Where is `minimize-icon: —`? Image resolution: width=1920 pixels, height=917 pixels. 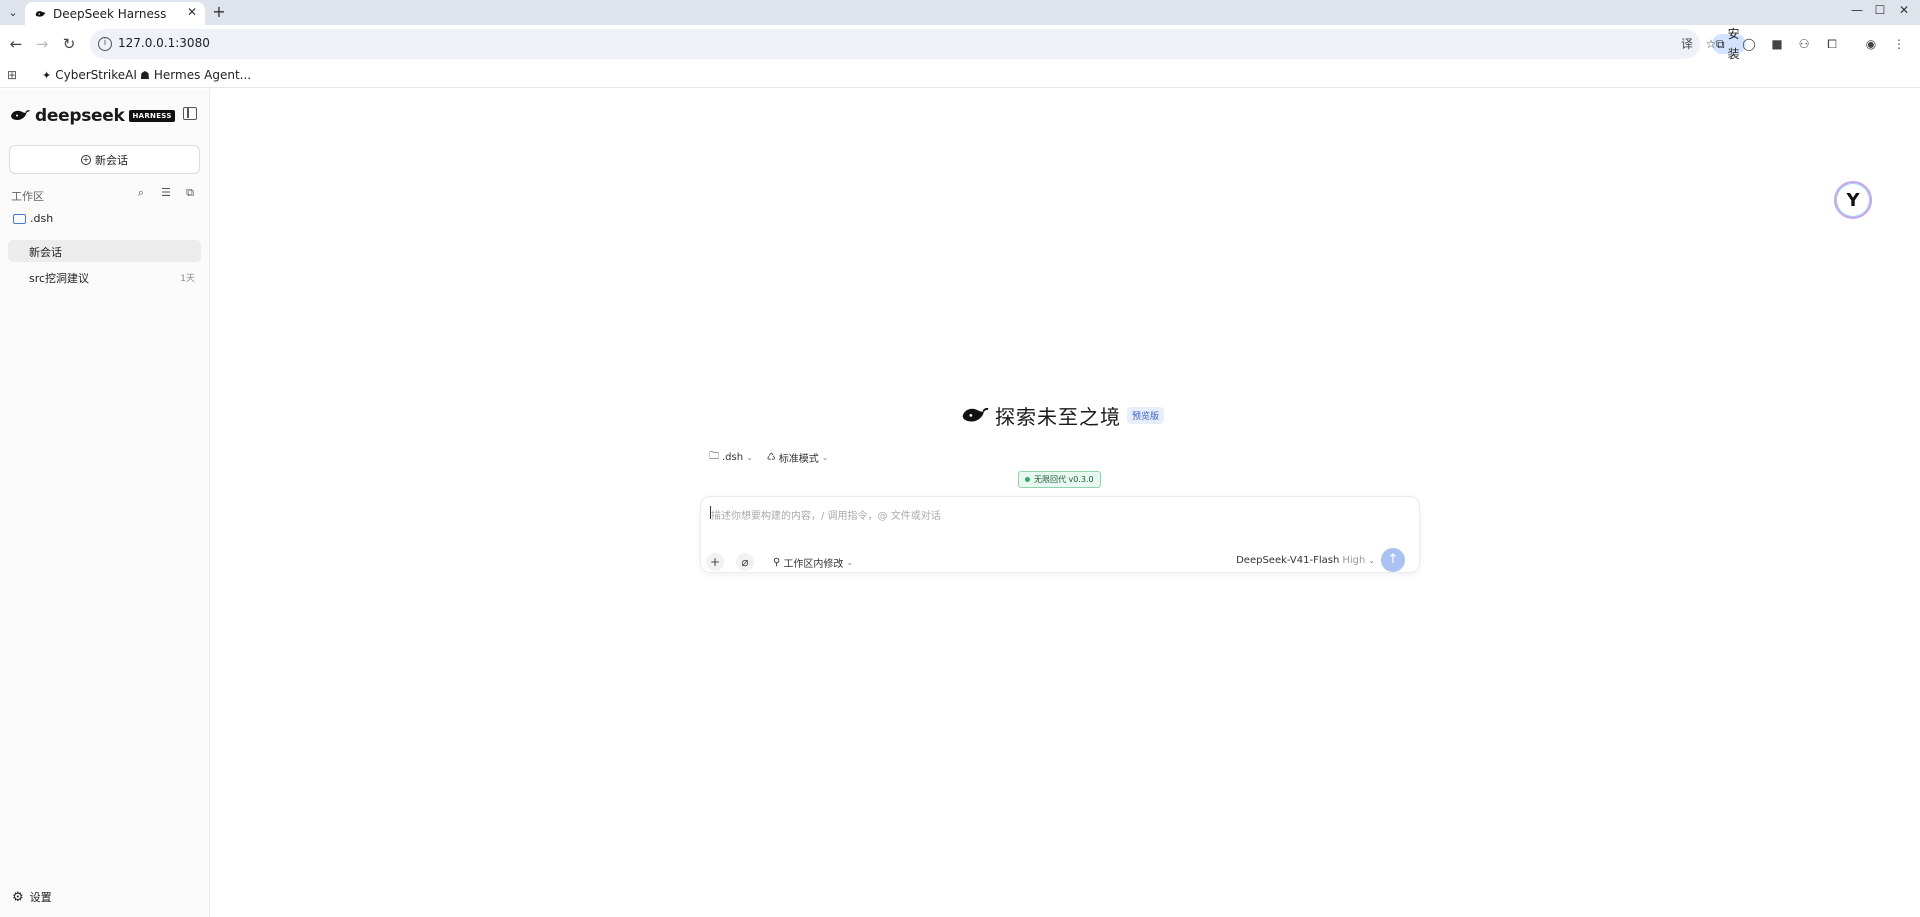
minimize-icon: — is located at coordinates (1857, 10).